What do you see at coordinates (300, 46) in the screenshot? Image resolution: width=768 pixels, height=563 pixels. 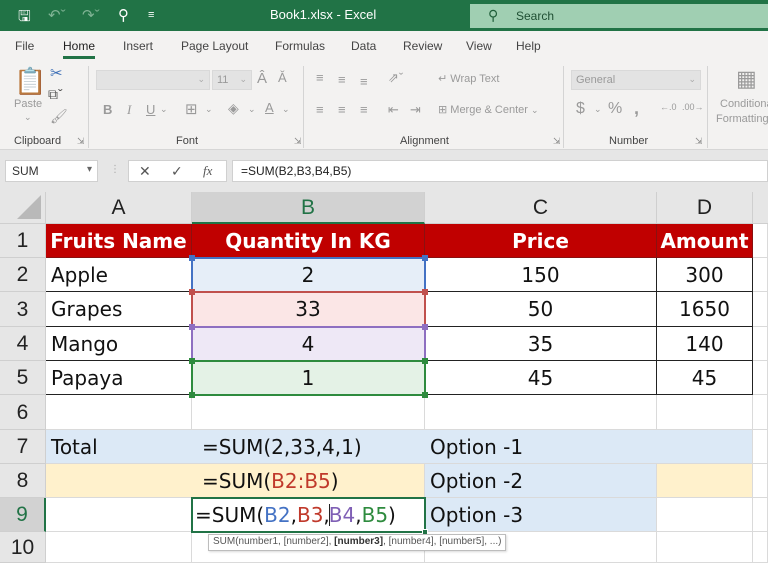 I see `tab-formulas: Formulas` at bounding box center [300, 46].